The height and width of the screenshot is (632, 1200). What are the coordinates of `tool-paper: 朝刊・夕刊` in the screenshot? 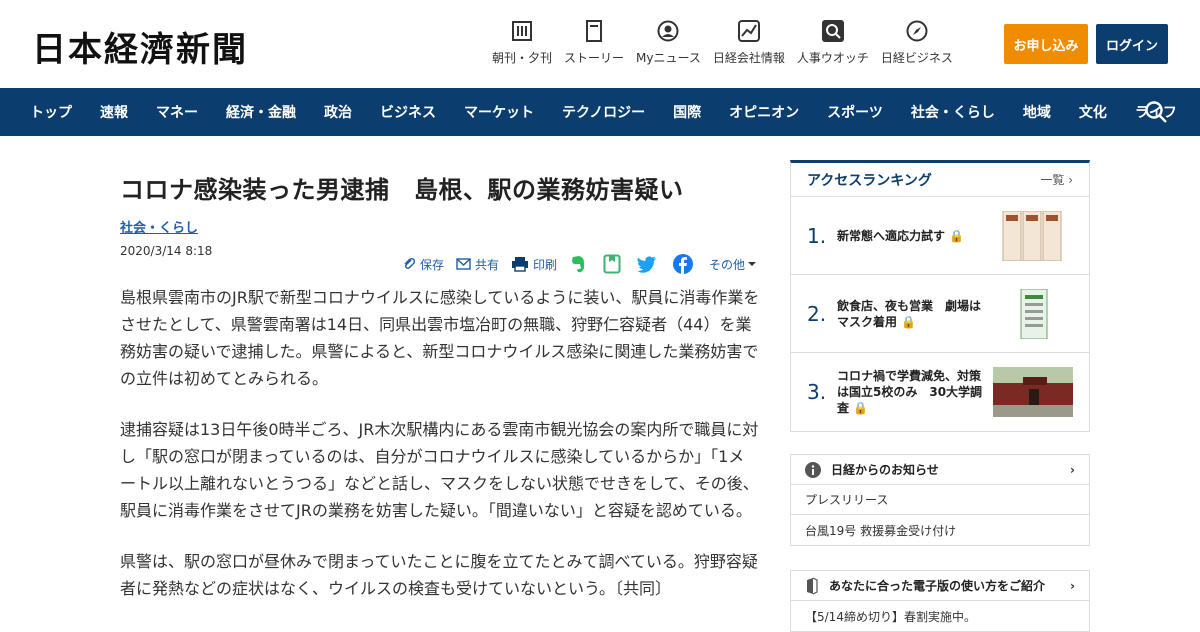 It's located at (522, 43).